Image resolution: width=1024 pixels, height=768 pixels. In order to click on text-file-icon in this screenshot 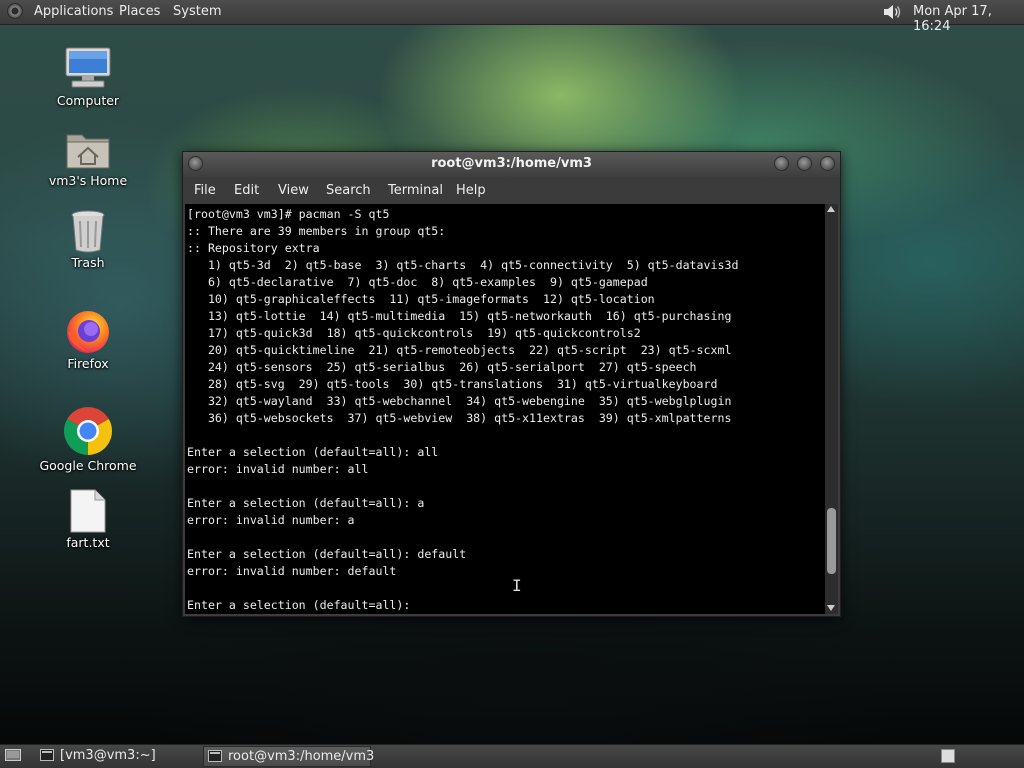, I will do `click(88, 511)`.